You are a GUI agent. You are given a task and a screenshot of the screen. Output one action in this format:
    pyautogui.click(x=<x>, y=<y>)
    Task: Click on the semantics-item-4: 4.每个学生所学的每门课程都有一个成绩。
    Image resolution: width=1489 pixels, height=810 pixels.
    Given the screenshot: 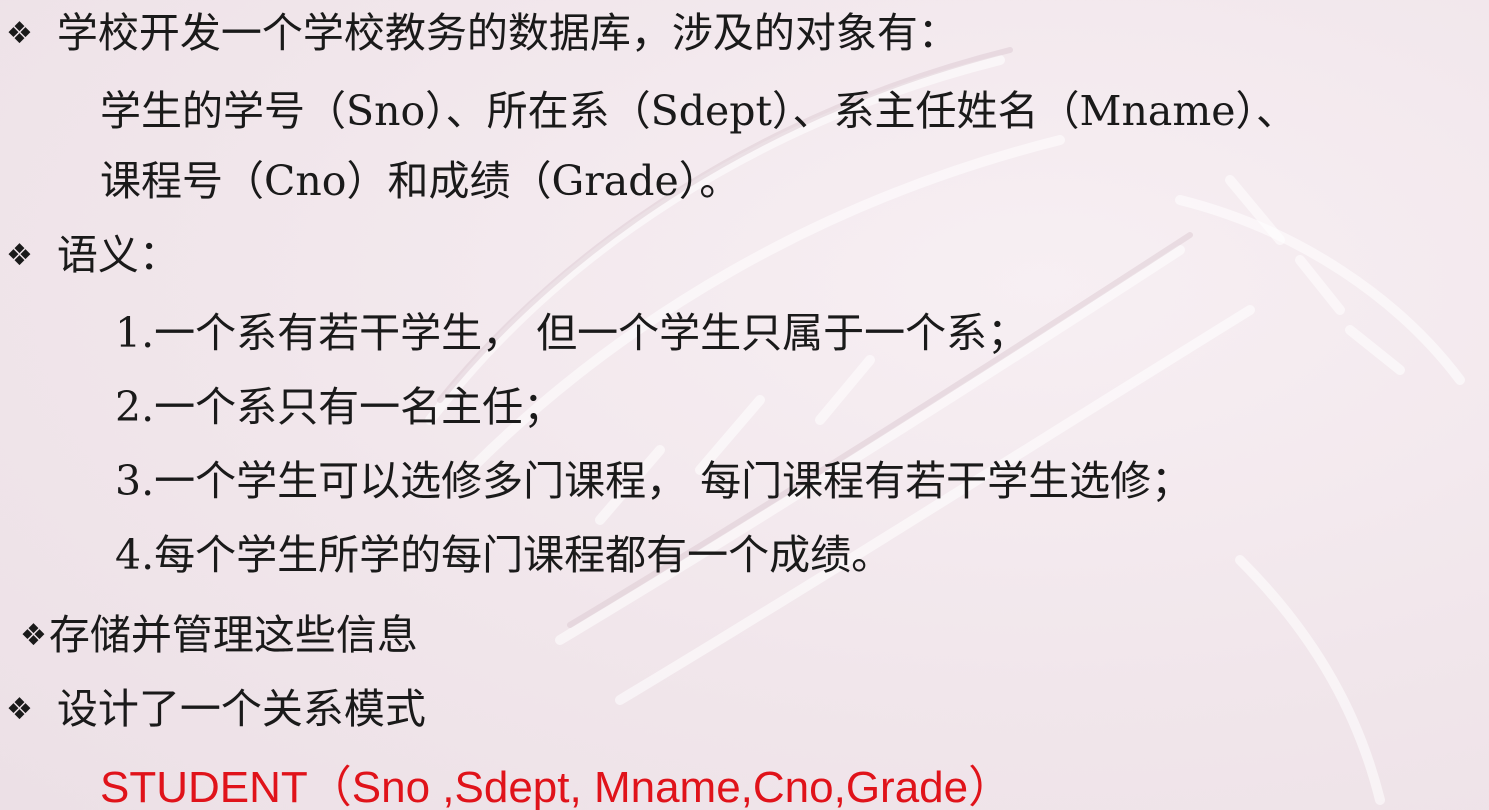 What is the action you would take?
    pyautogui.click(x=504, y=555)
    